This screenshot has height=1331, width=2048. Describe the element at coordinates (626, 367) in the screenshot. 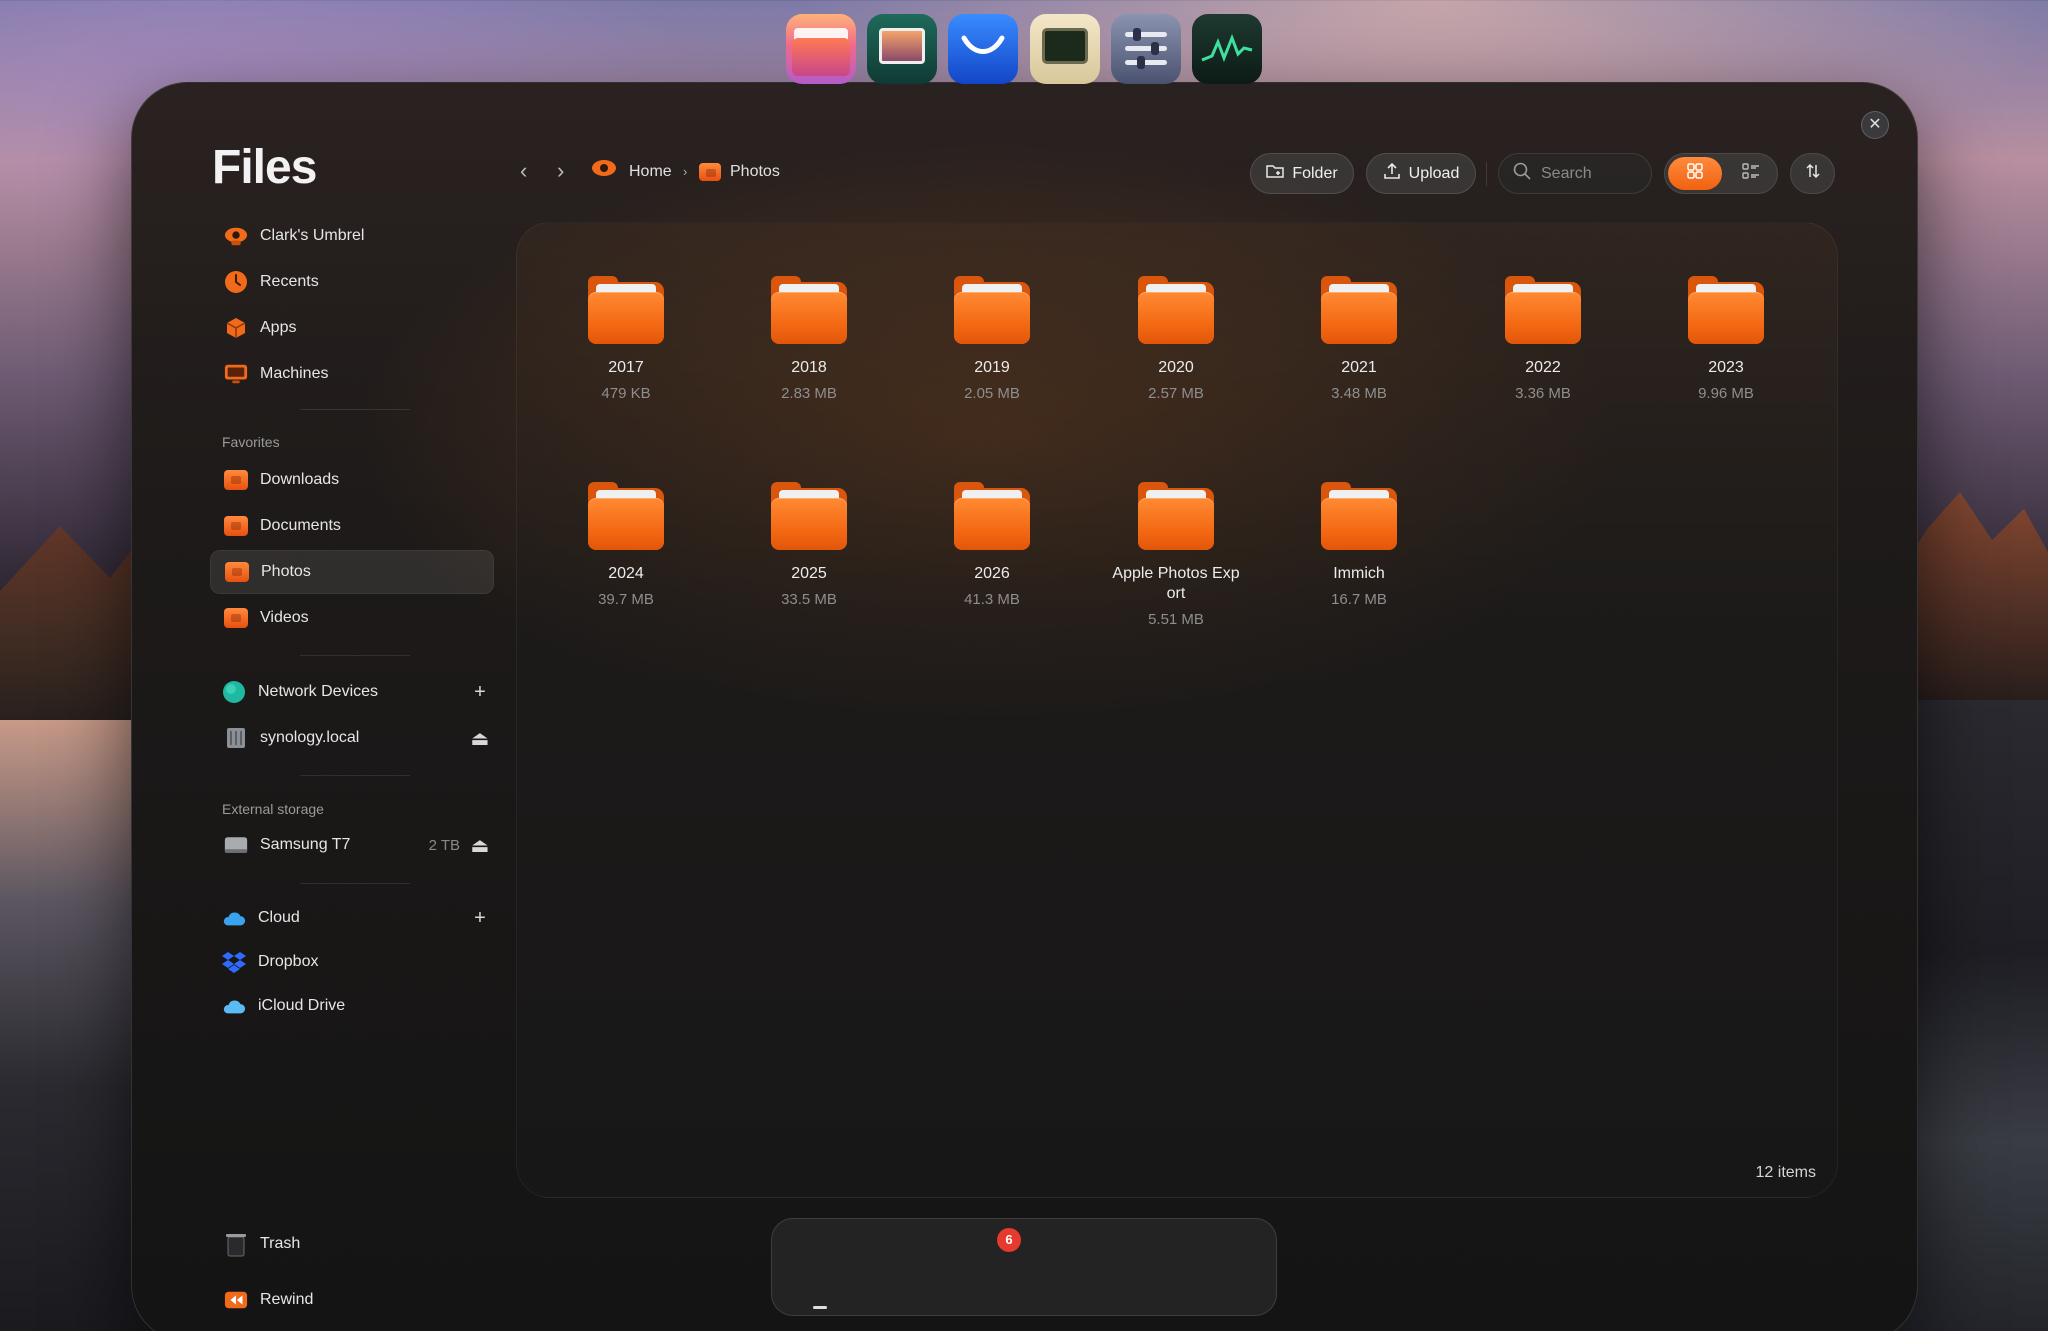

I see `folder-name: 2017` at that location.